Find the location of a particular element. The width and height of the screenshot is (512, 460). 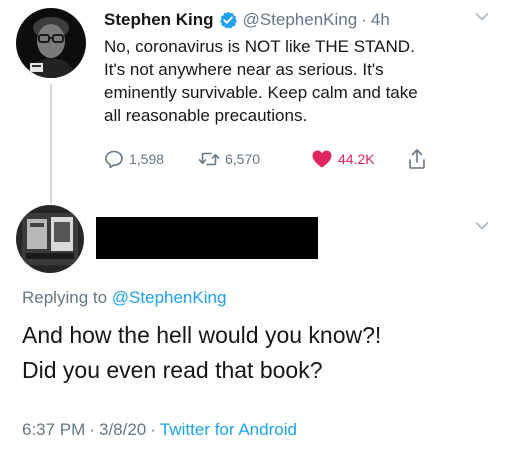

tweet-time-ago: 4h is located at coordinates (380, 20).